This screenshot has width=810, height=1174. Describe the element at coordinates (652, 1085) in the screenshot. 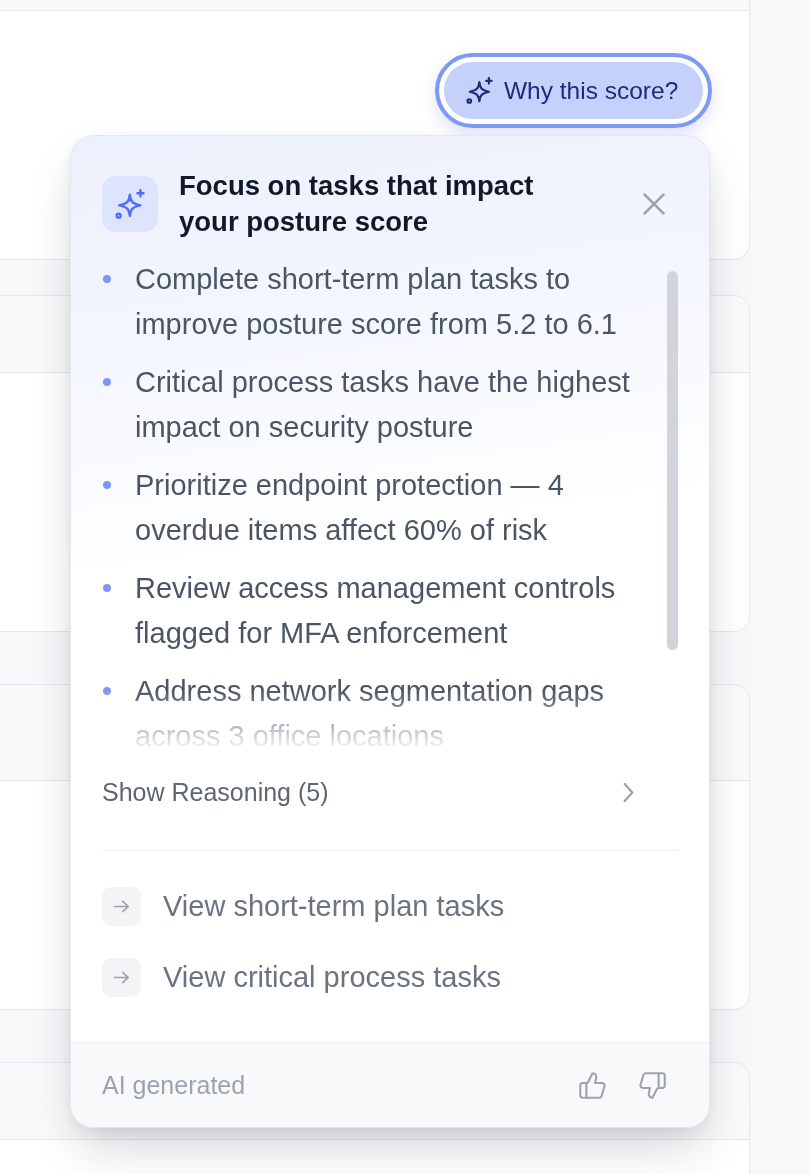

I see `thumbs-down-icon` at that location.